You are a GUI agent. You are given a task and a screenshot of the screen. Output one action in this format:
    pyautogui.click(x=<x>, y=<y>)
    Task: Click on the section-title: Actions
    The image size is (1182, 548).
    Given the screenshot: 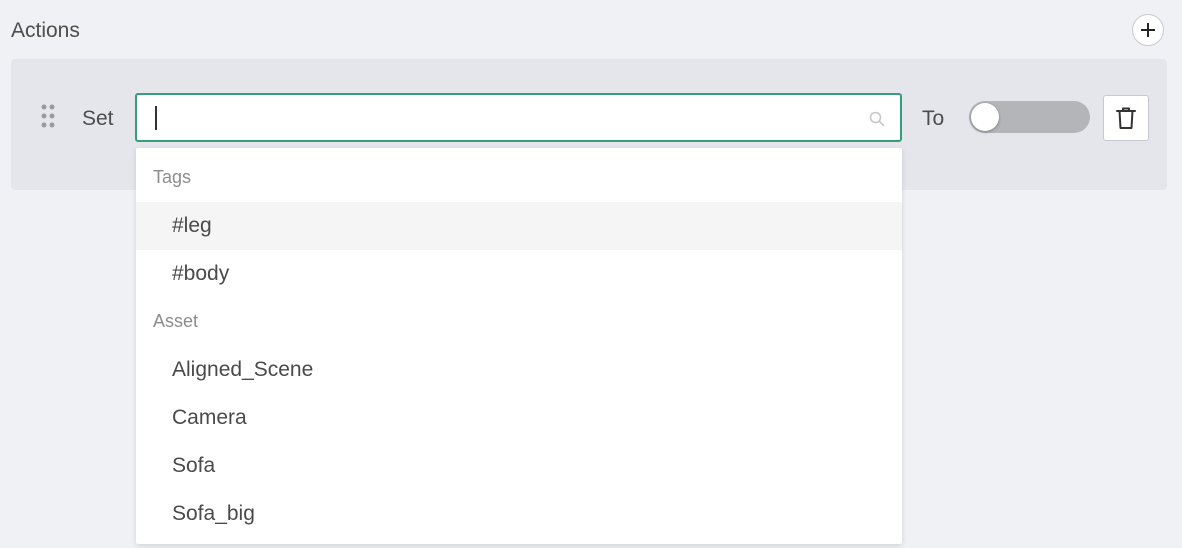 What is the action you would take?
    pyautogui.click(x=45, y=30)
    